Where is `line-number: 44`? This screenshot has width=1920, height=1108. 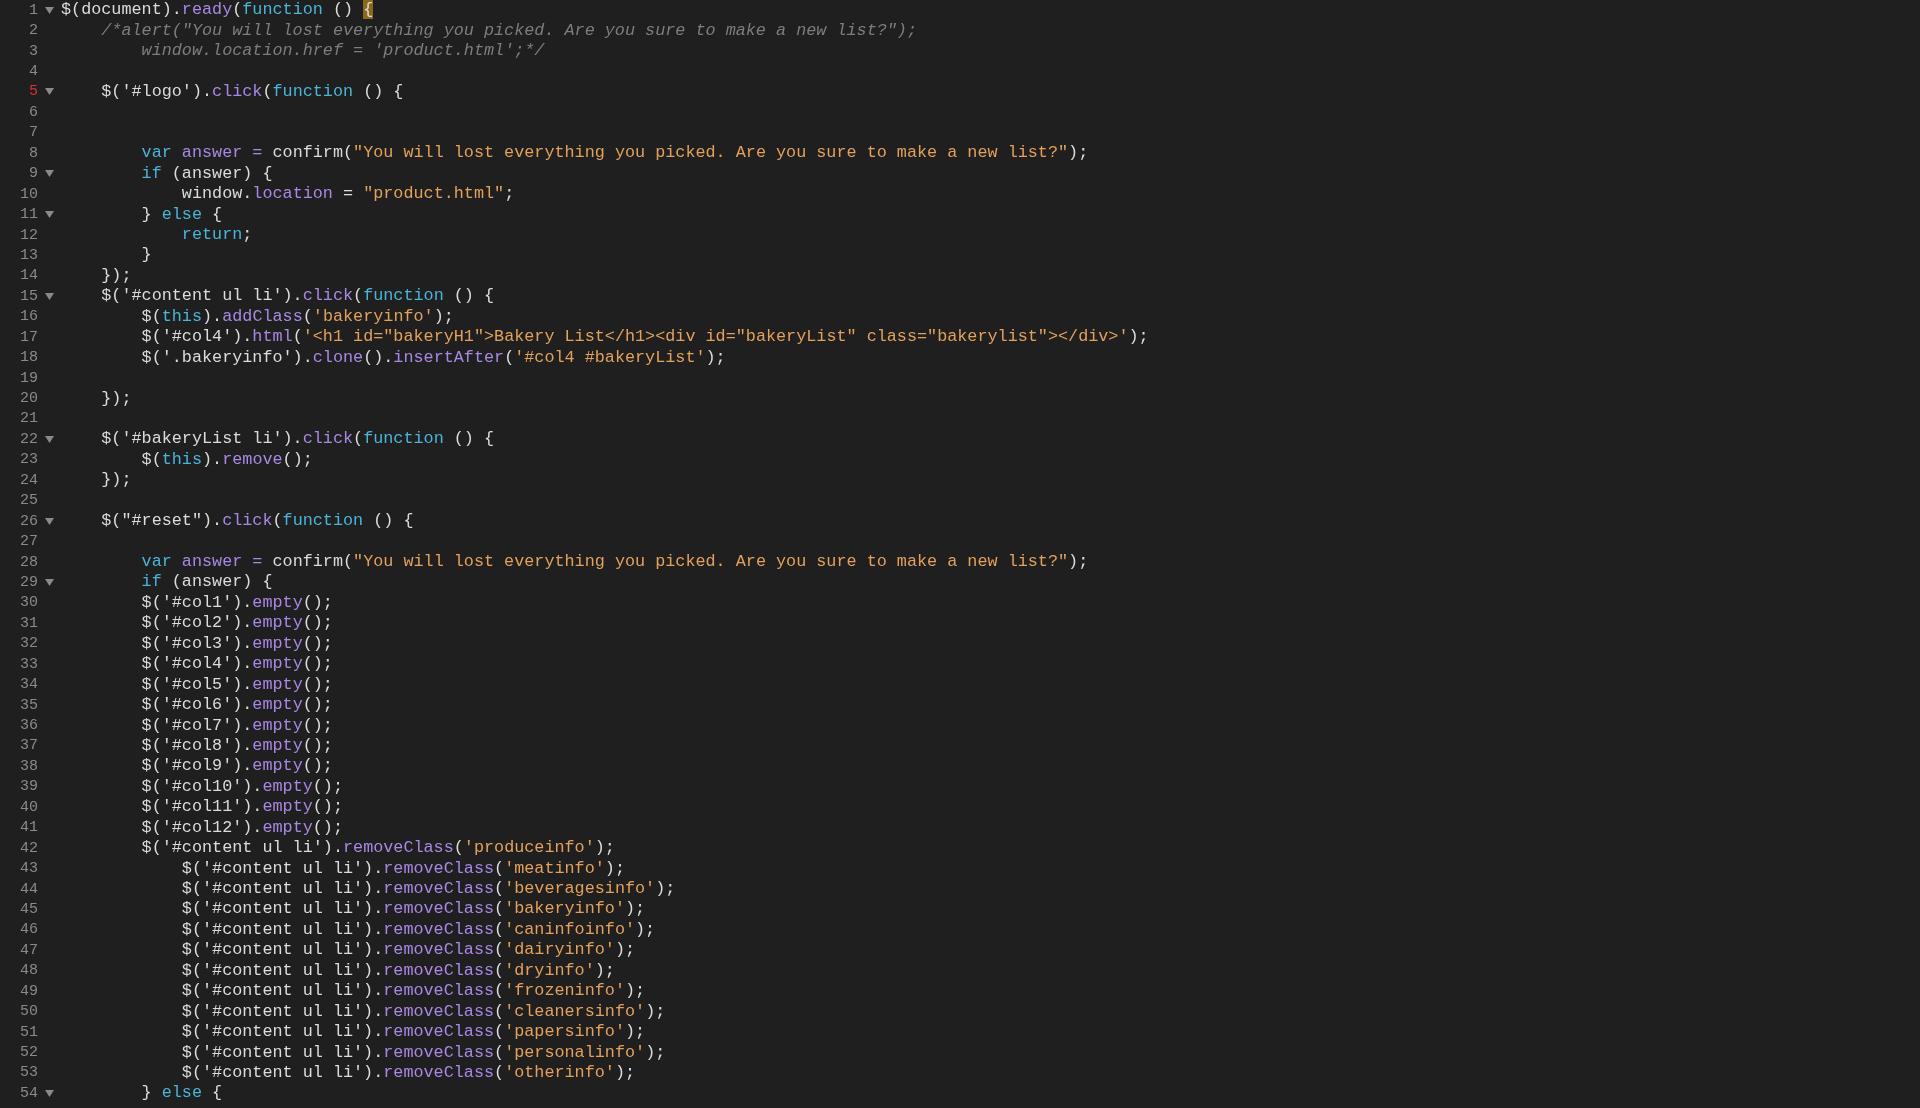
line-number: 44 is located at coordinates (28, 889).